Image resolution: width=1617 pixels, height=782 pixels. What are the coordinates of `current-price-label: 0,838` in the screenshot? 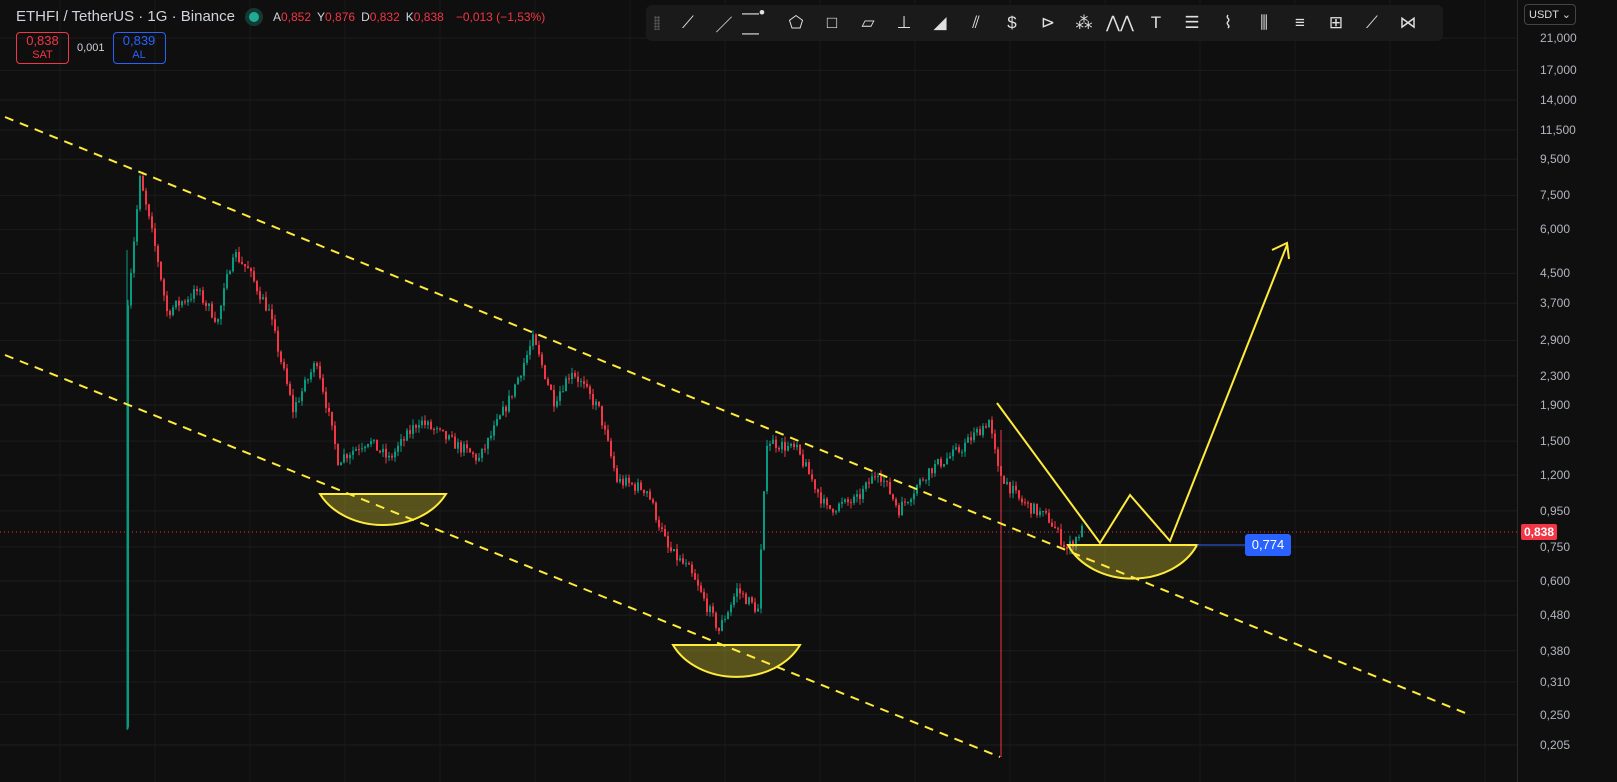 It's located at (1539, 532).